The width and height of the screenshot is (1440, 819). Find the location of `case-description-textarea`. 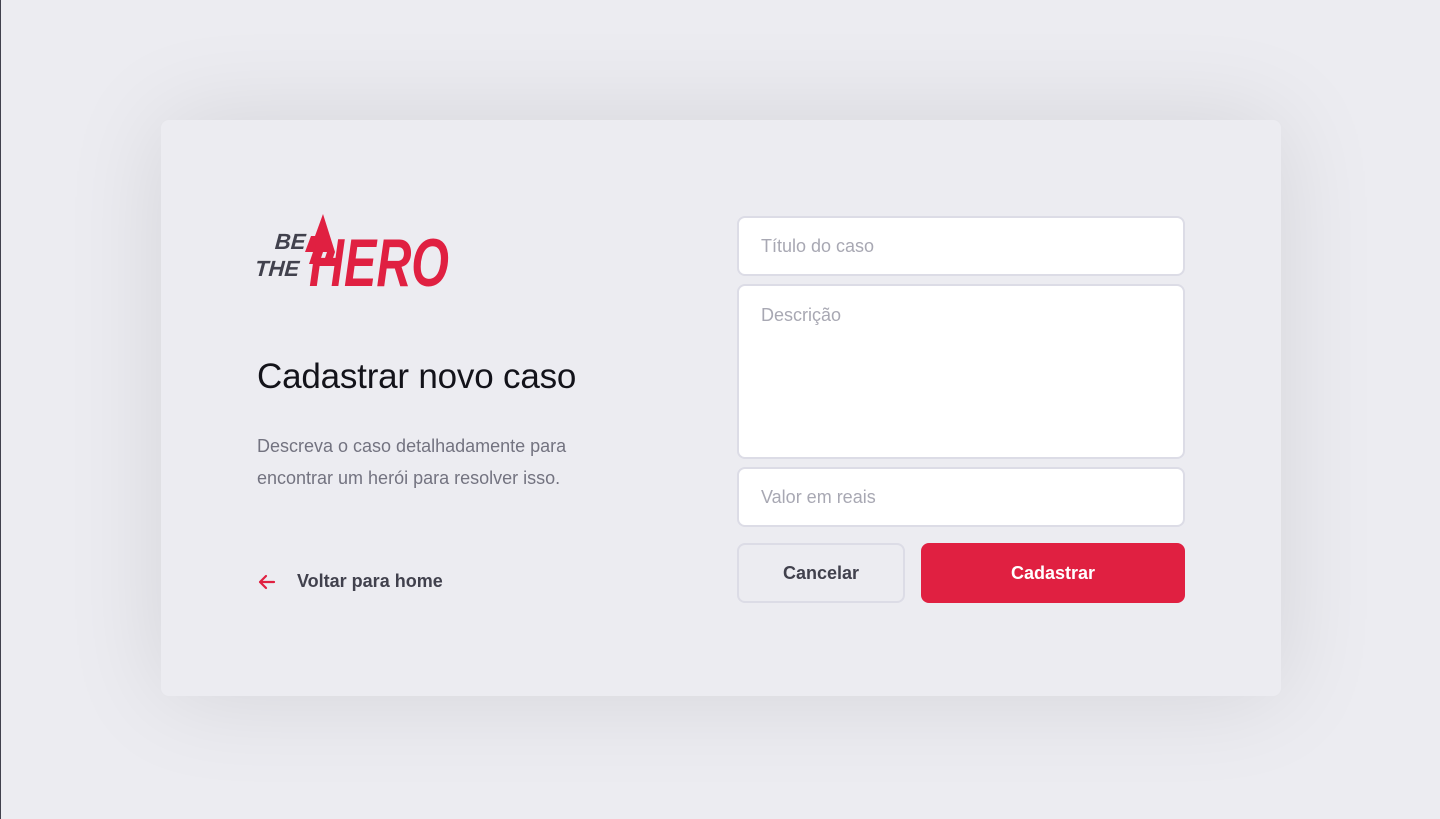

case-description-textarea is located at coordinates (961, 371).